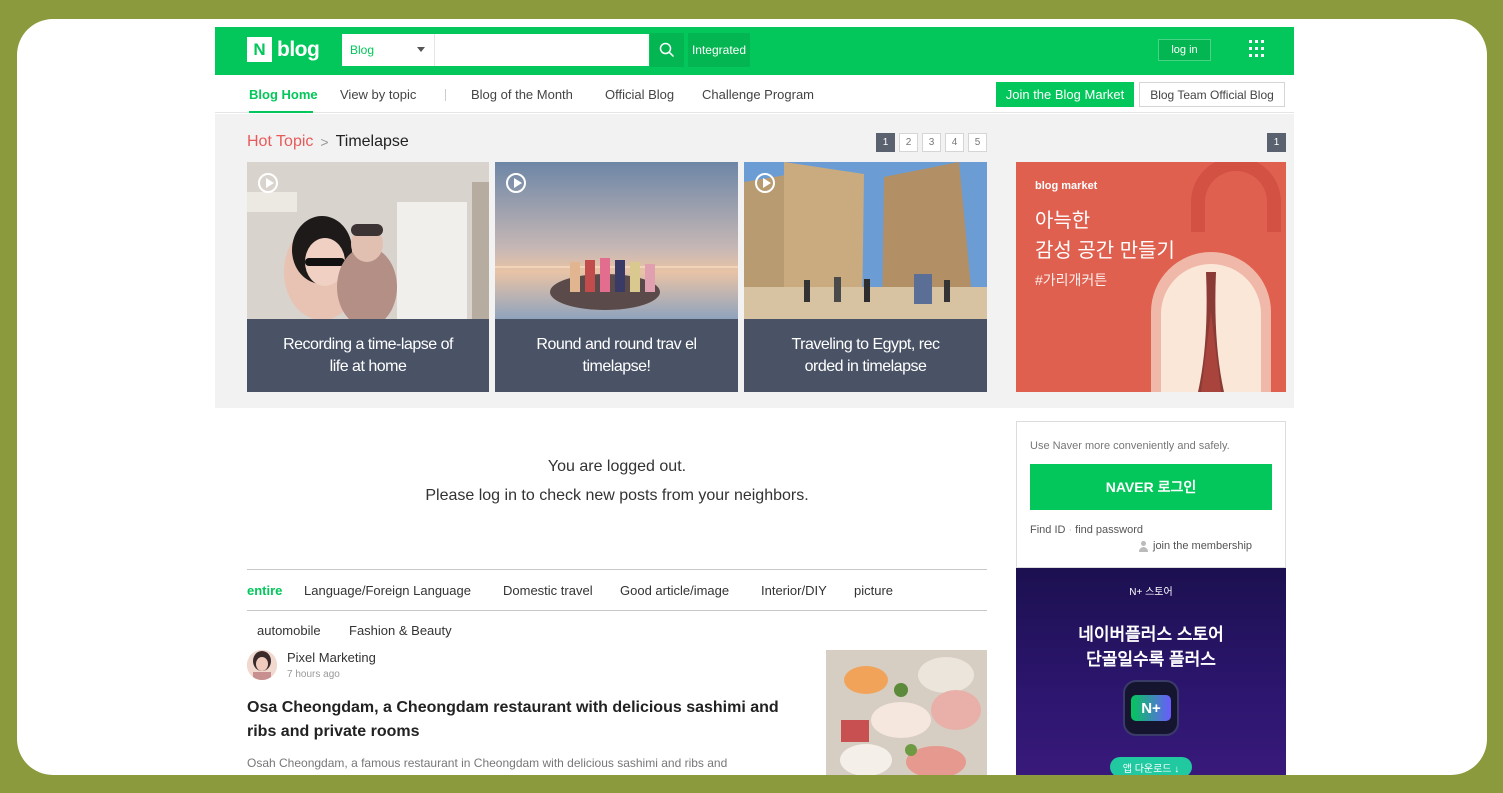 This screenshot has width=1503, height=793. I want to click on blog-market-ad: blog market 아늑한 감성 공간 만들기 #가리개커튼, so click(1151, 277).